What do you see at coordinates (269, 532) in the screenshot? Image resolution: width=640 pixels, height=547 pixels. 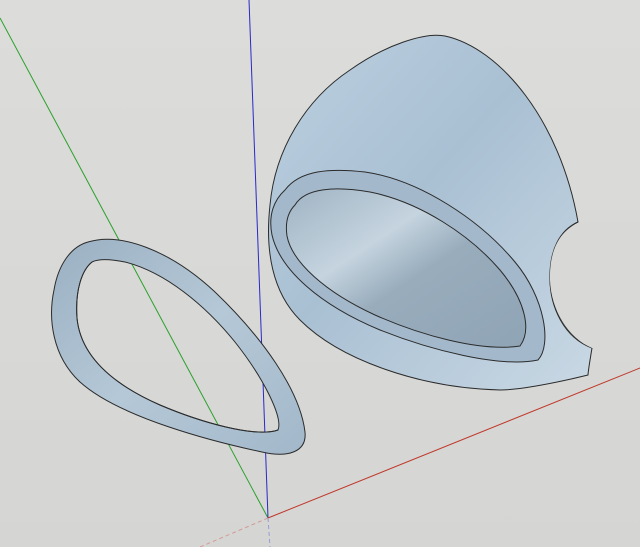 I see `blue-axis-dashed` at bounding box center [269, 532].